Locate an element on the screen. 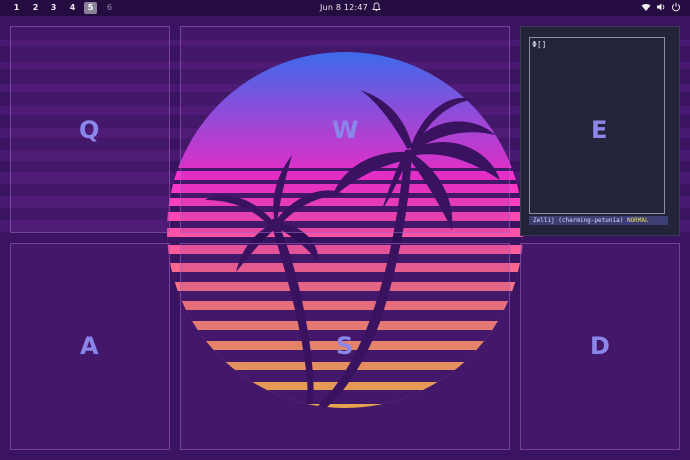  tile-e-label: E is located at coordinates (599, 130).